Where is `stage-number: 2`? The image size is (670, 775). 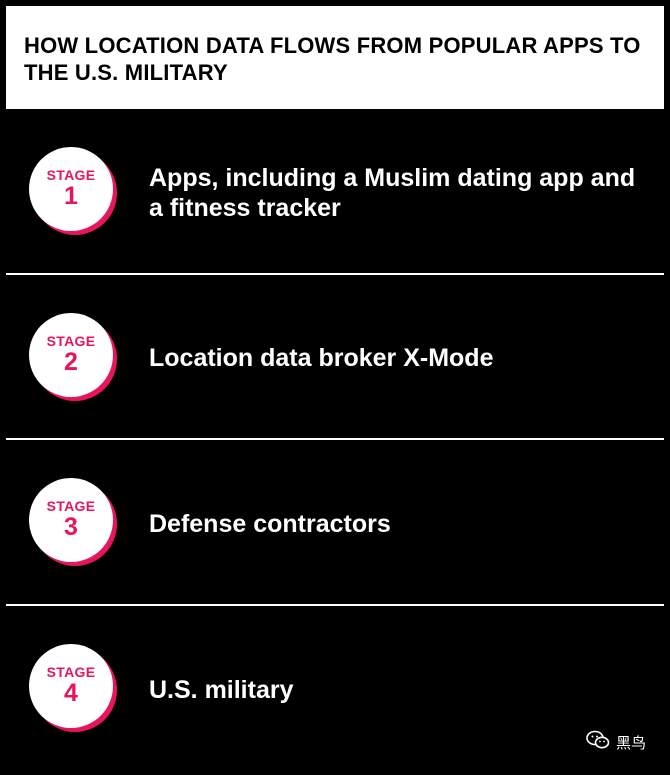
stage-number: 2 is located at coordinates (71, 362).